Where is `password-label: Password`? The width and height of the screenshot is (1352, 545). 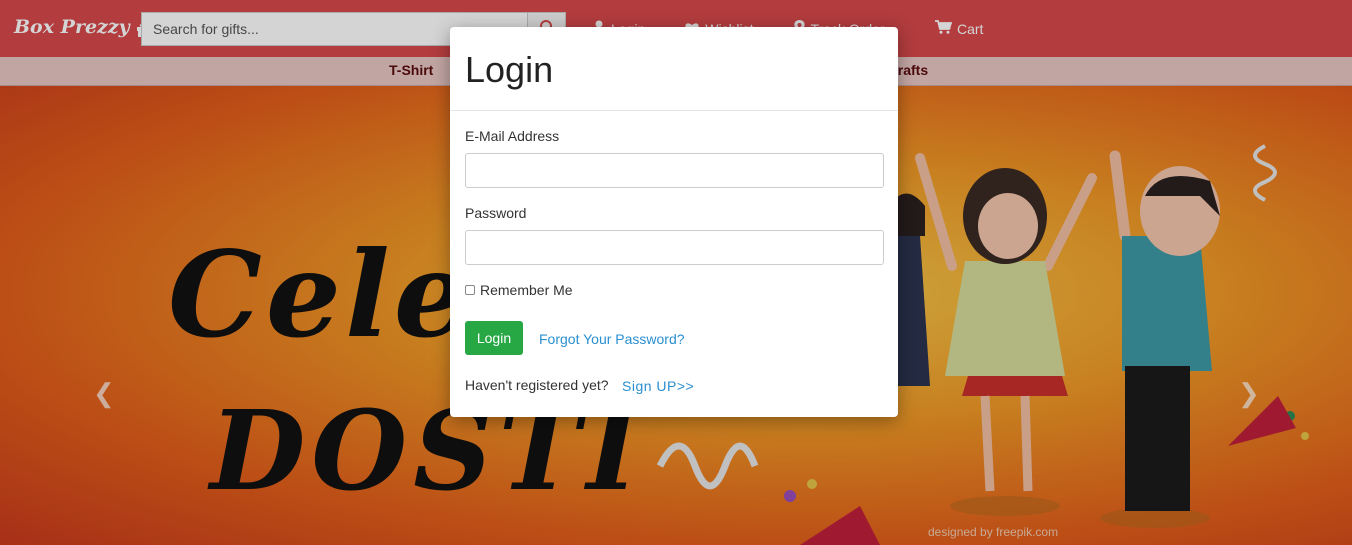
password-label: Password is located at coordinates (496, 213).